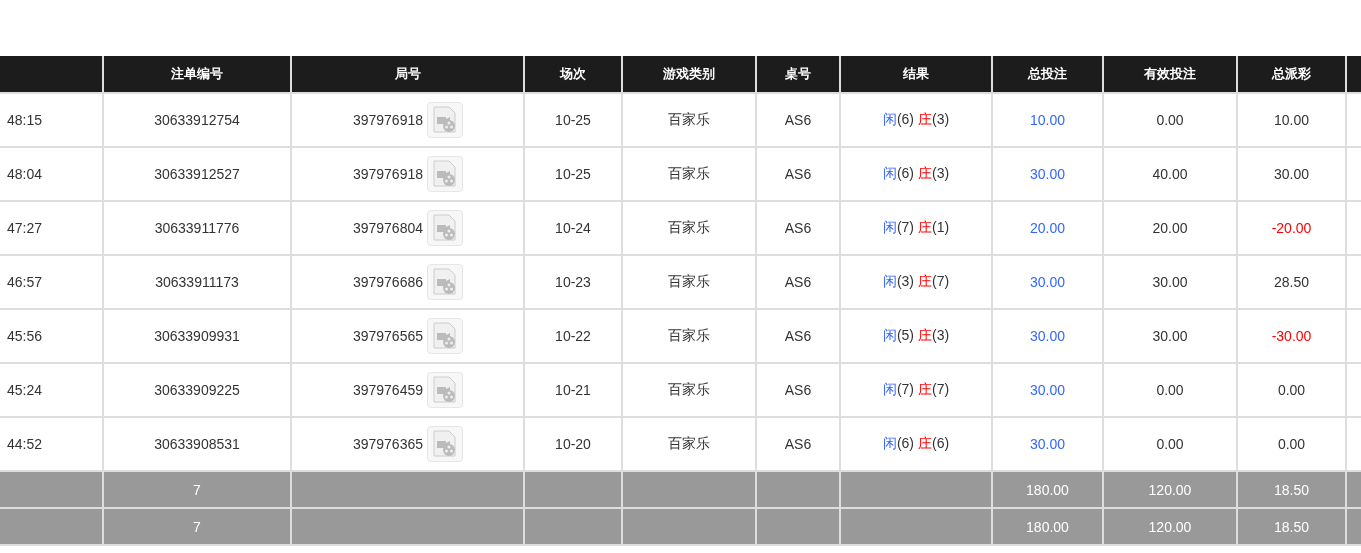  I want to click on shoe-cell: 10-22, so click(573, 336).